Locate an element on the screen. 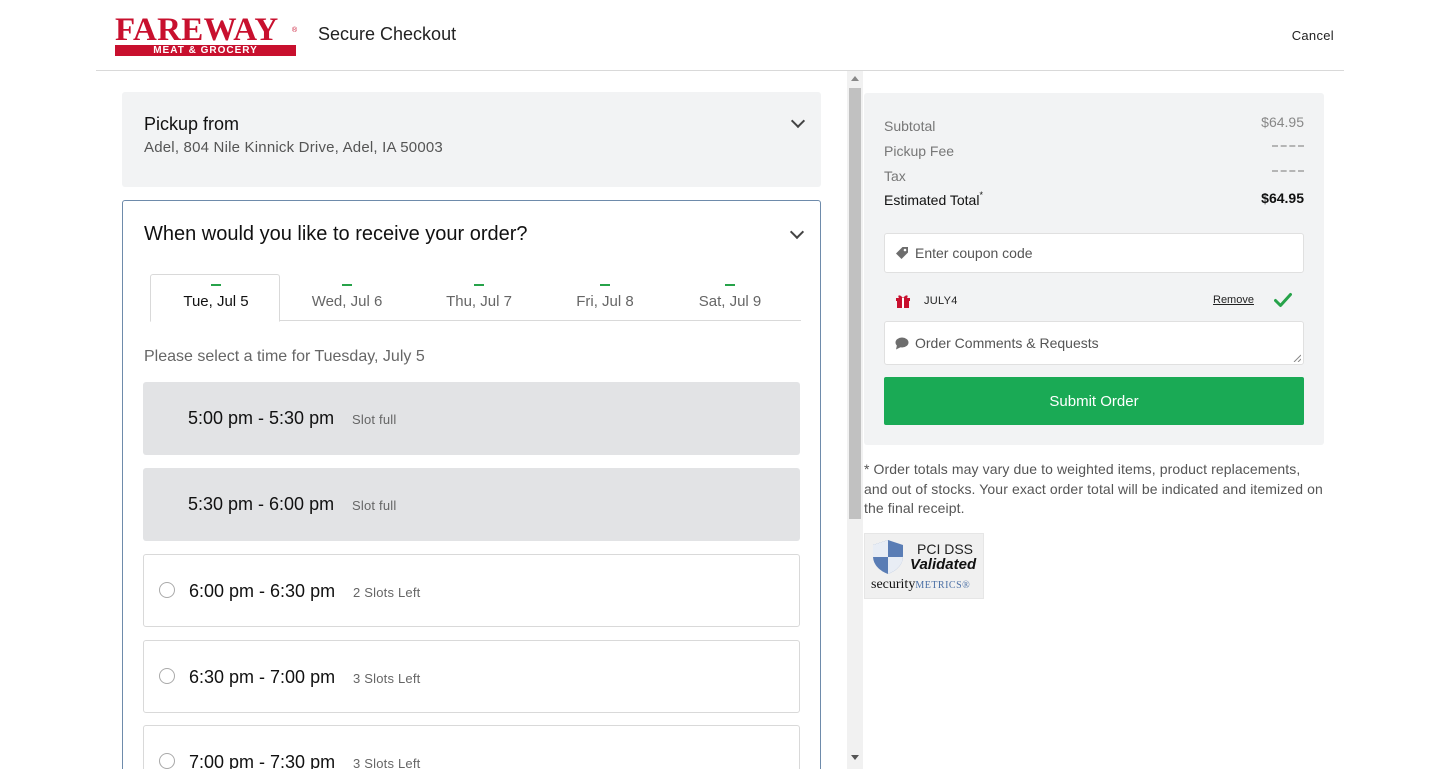 The height and width of the screenshot is (769, 1437). tab-label: Wed, Jul 6 is located at coordinates (347, 301).